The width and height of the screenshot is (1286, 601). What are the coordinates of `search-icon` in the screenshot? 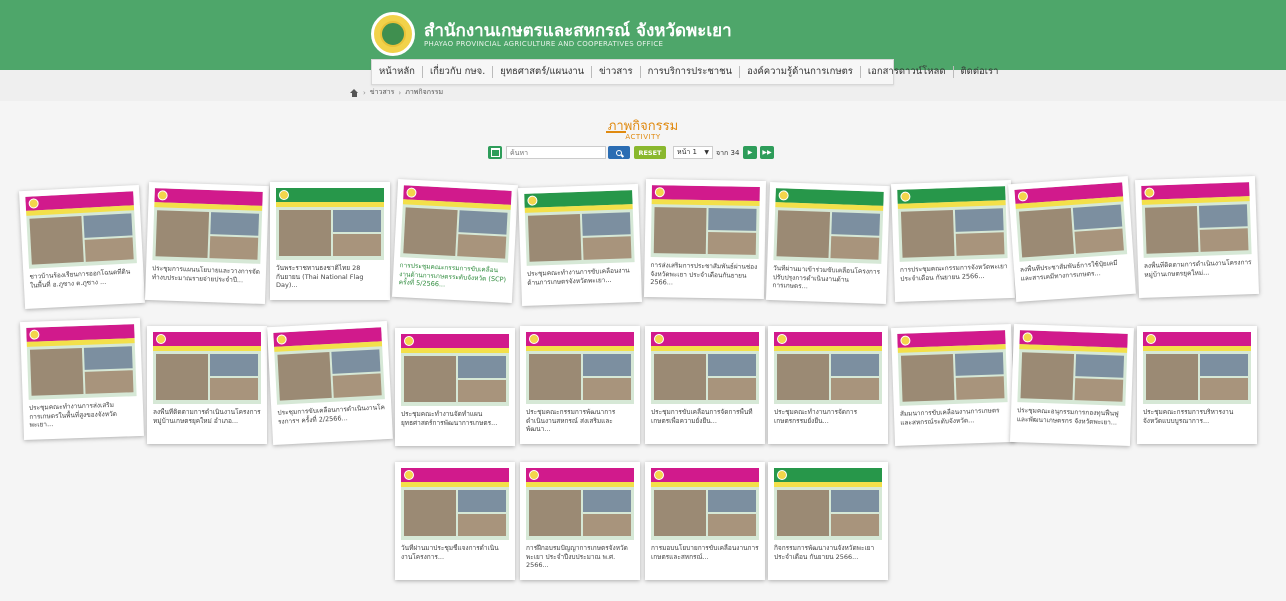 It's located at (619, 152).